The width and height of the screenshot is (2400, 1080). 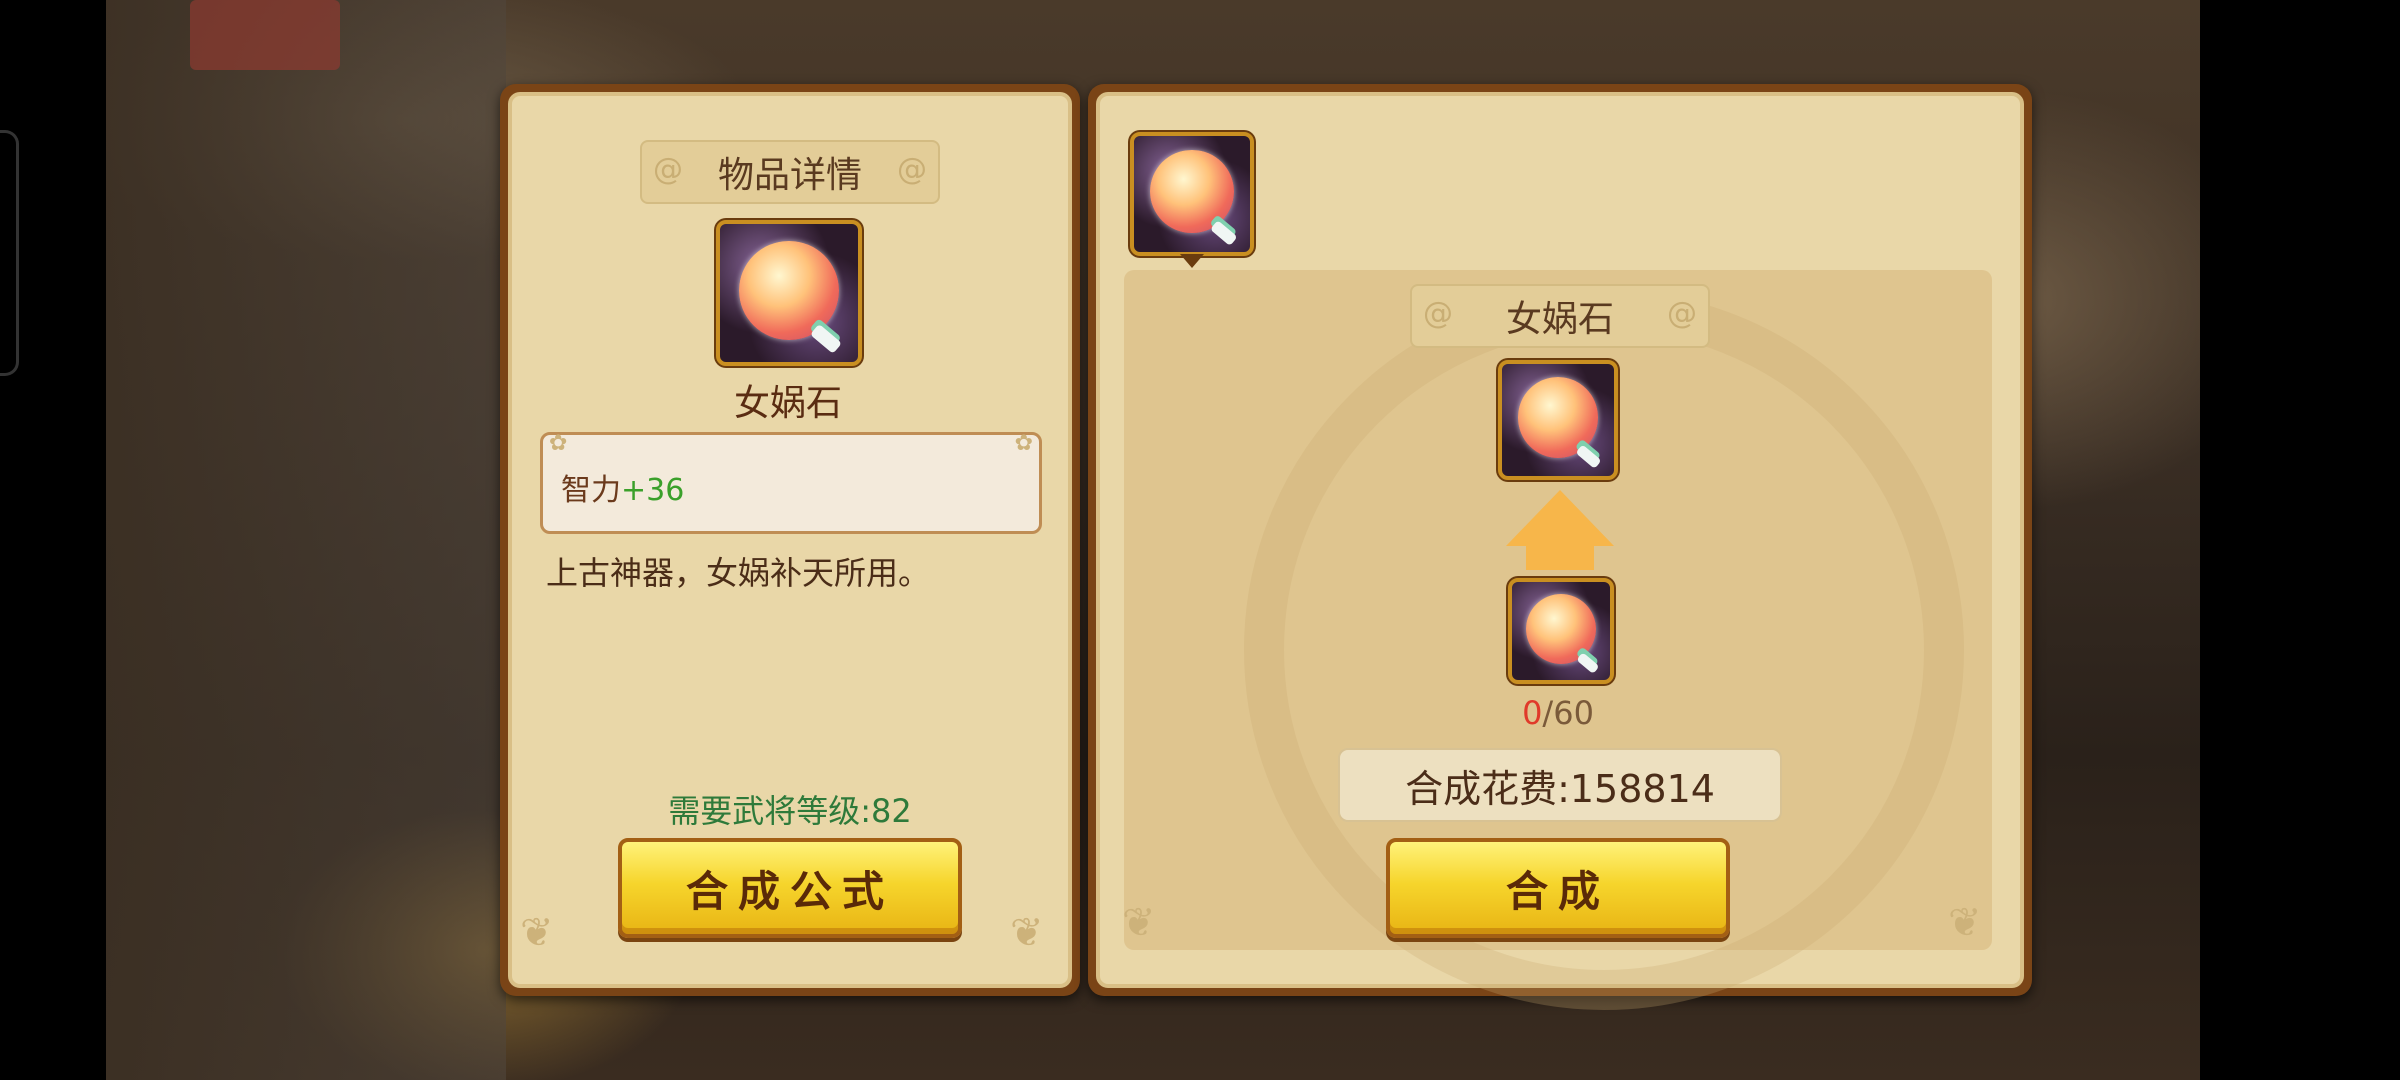 What do you see at coordinates (789, 293) in the screenshot?
I see `nuwa-stone-item-icon` at bounding box center [789, 293].